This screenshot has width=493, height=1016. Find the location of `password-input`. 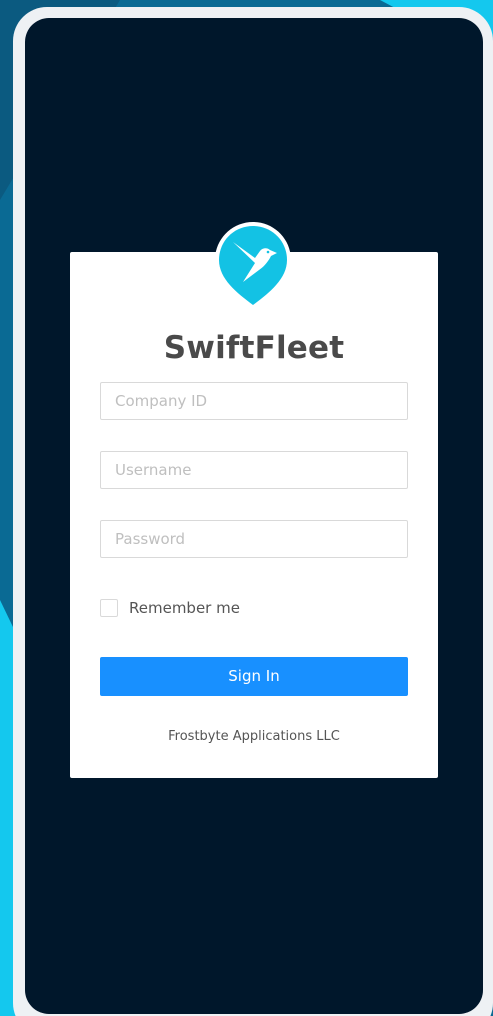

password-input is located at coordinates (254, 539).